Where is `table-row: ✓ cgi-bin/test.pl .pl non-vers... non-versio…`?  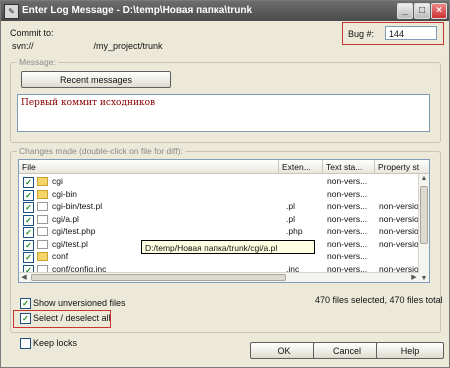 table-row: ✓ cgi-bin/test.pl .pl non-vers... non-versio… is located at coordinates (221, 207).